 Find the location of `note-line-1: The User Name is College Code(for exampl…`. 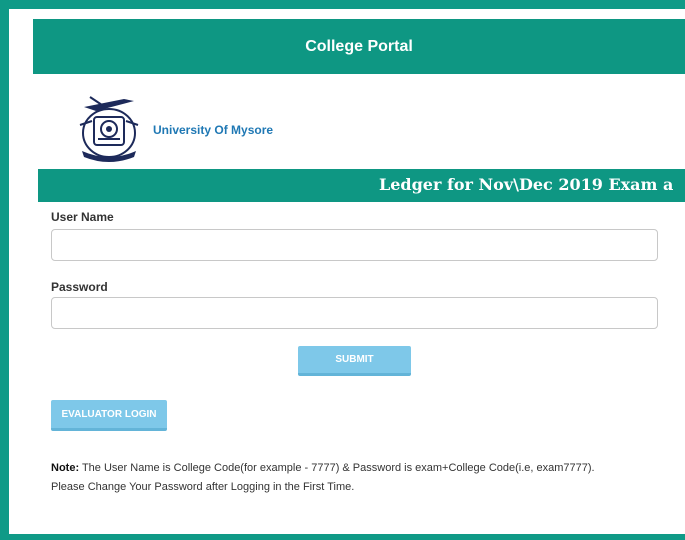

note-line-1: The User Name is College Code(for exampl… is located at coordinates (337, 468).